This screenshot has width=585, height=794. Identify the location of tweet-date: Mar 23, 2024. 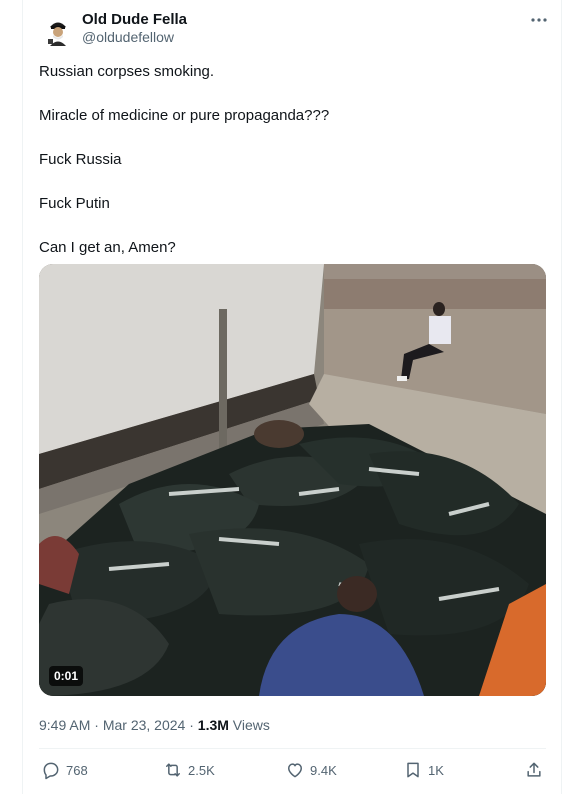
(144, 725).